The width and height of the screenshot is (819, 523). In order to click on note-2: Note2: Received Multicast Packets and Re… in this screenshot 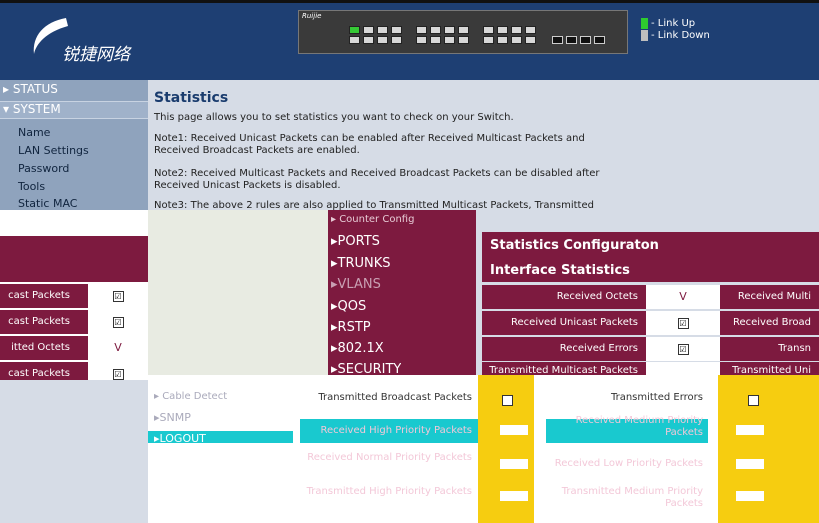, I will do `click(377, 179)`.